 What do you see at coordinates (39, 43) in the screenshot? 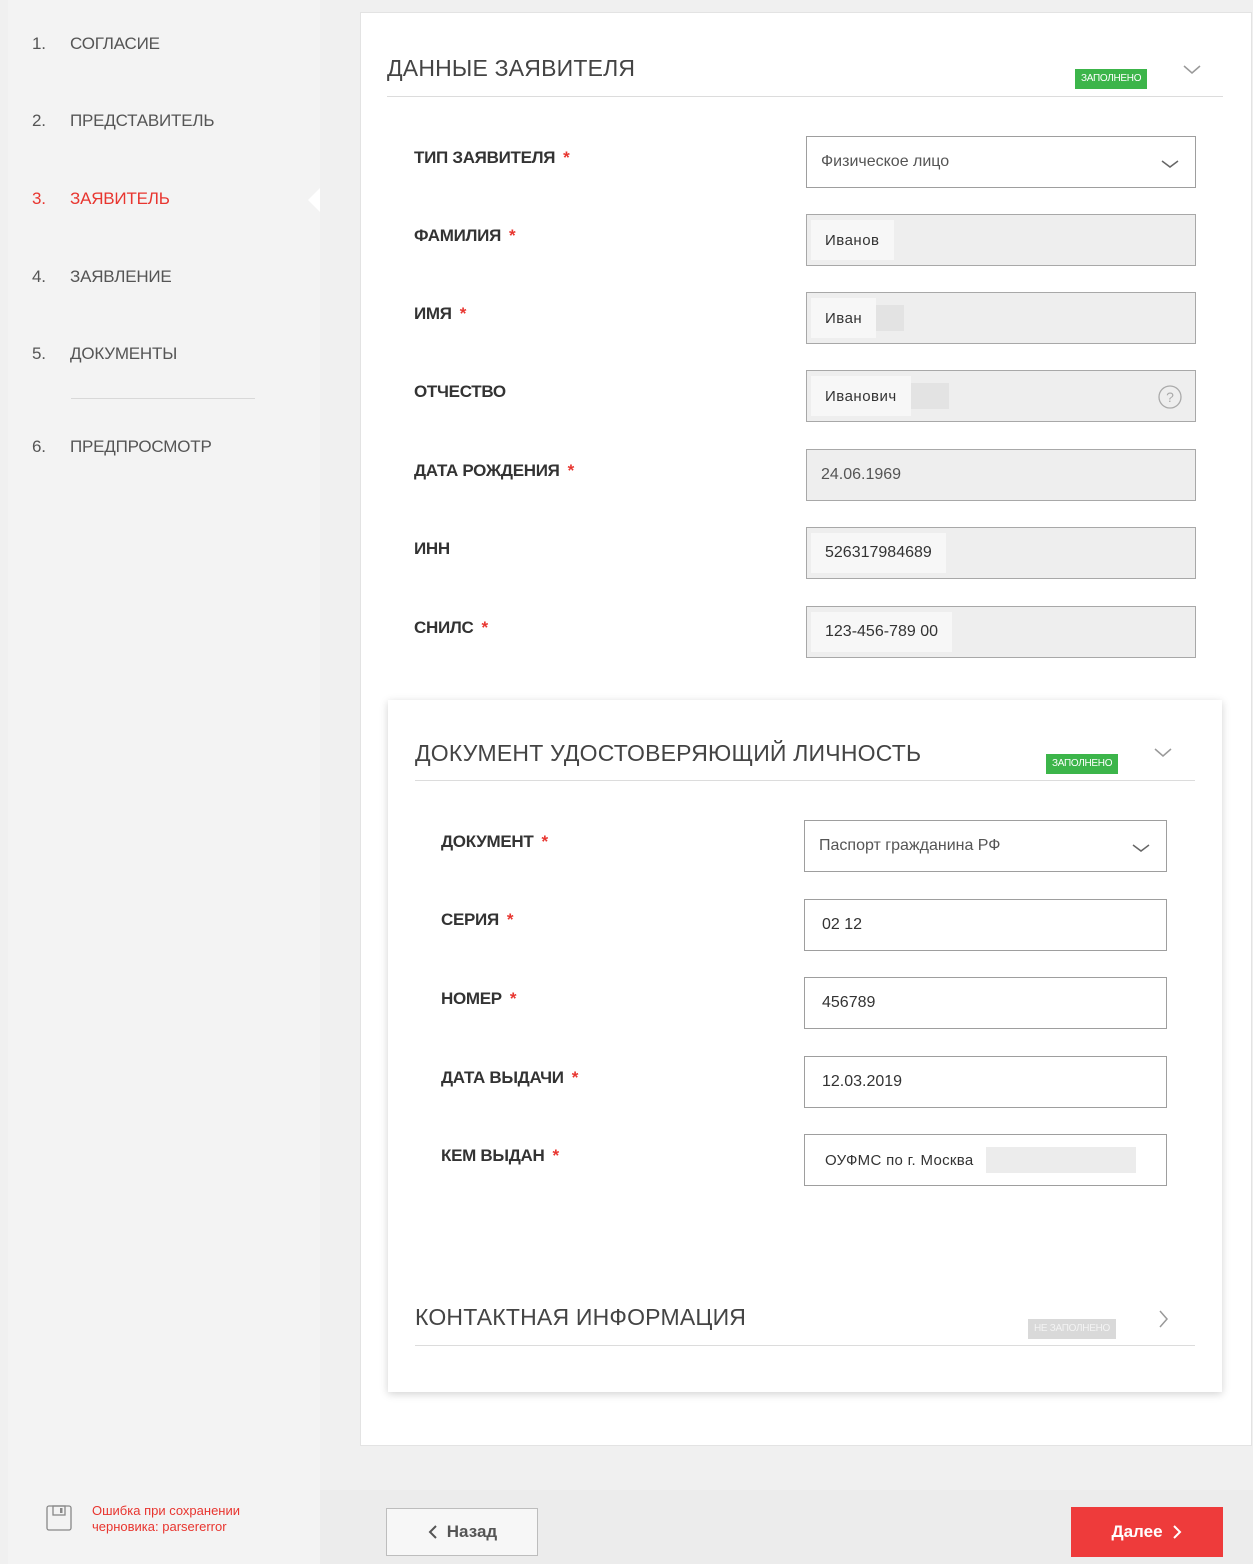
I see `step-number: 1.` at bounding box center [39, 43].